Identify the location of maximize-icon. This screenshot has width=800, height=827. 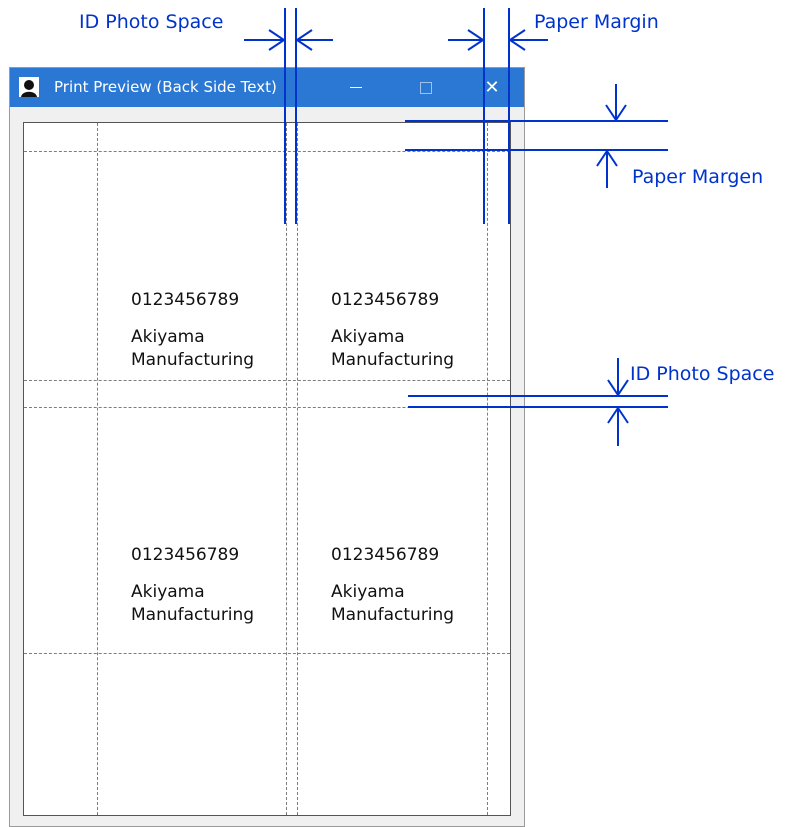
(426, 87).